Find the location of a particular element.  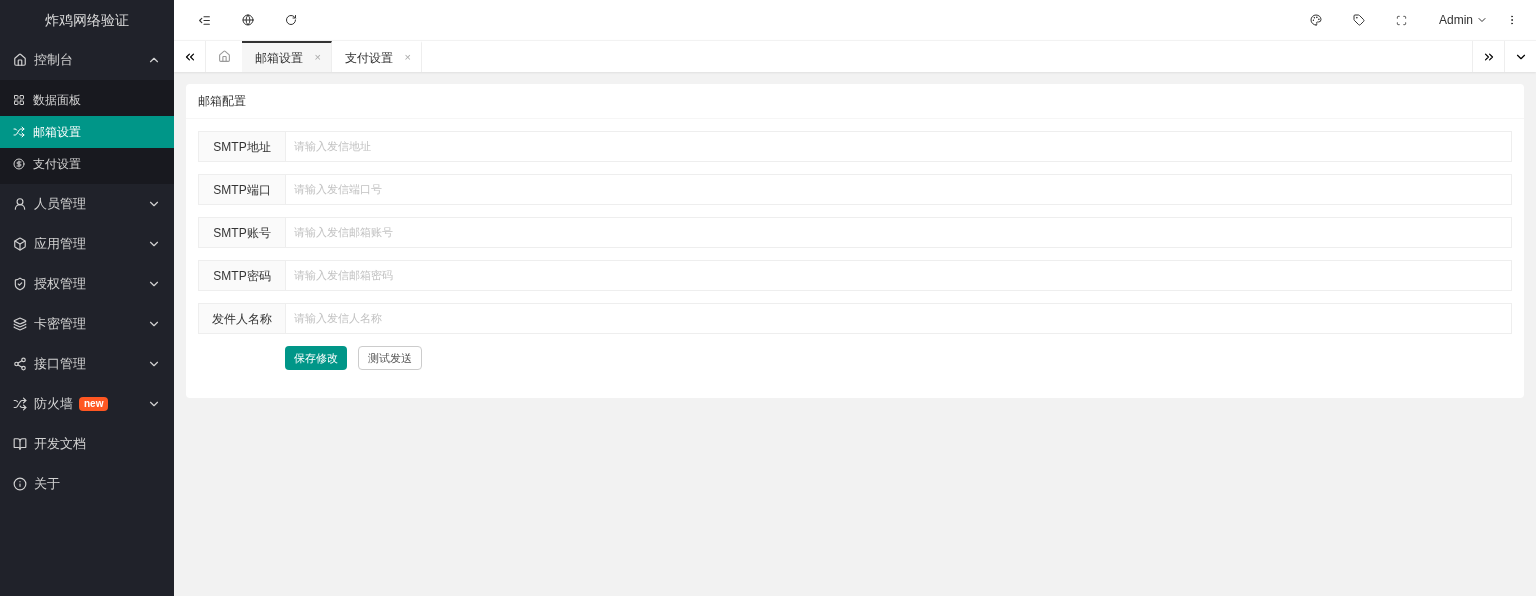

shield-check-icon is located at coordinates (20, 284).